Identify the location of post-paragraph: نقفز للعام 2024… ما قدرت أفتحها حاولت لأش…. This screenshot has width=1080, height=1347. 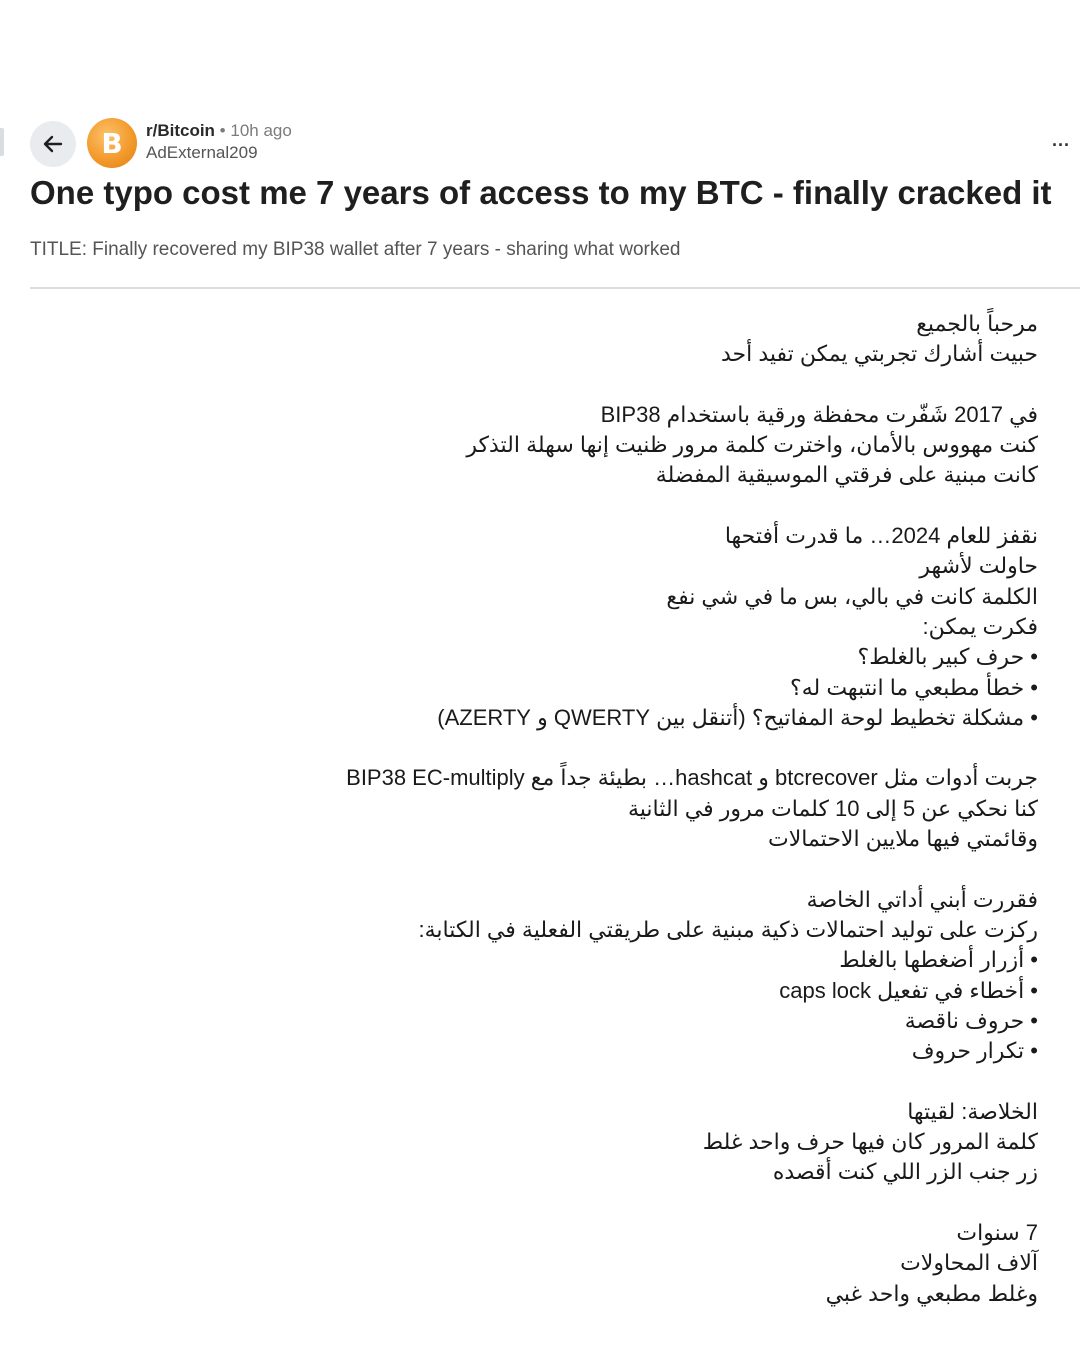
(638, 627).